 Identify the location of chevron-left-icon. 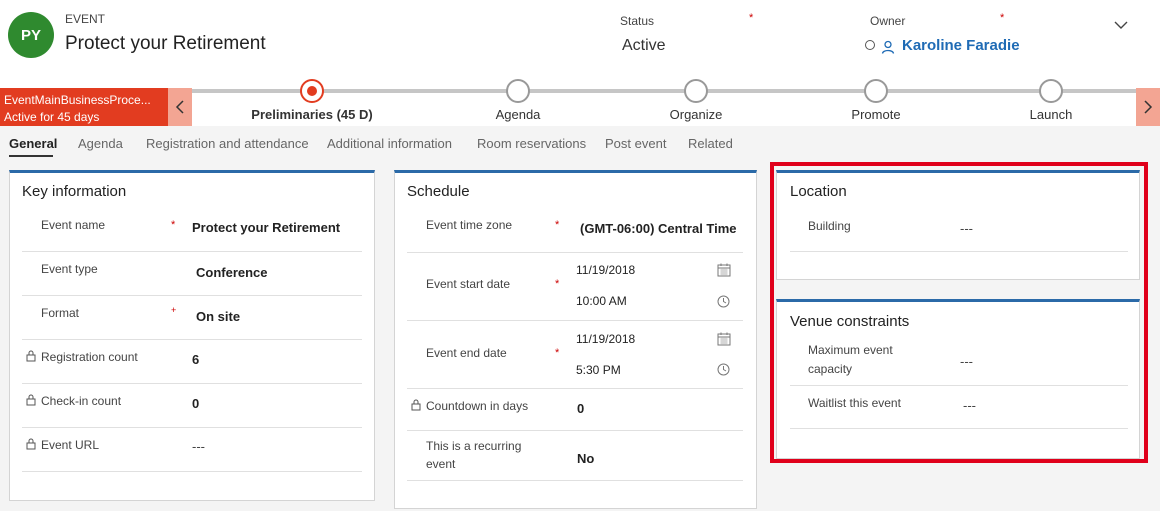
(179, 107).